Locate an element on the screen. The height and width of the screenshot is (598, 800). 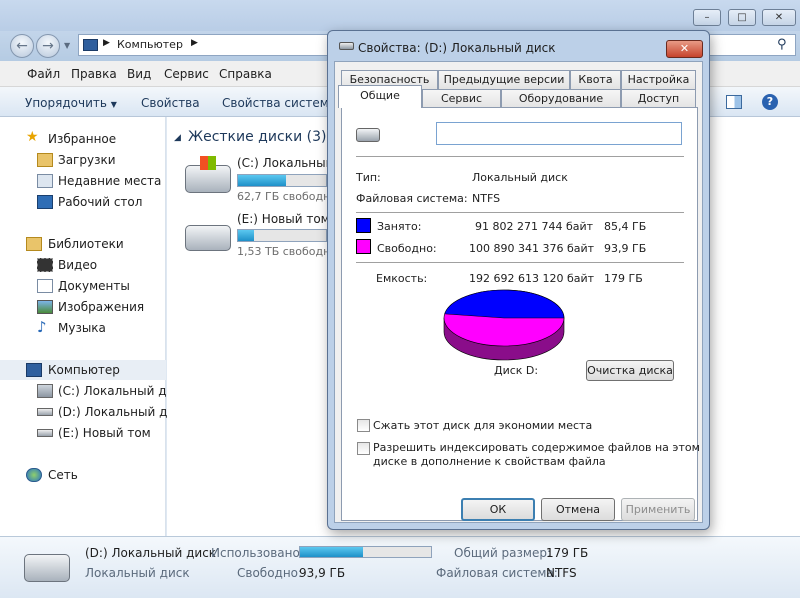
menu-file: Файл is located at coordinates (43, 74).